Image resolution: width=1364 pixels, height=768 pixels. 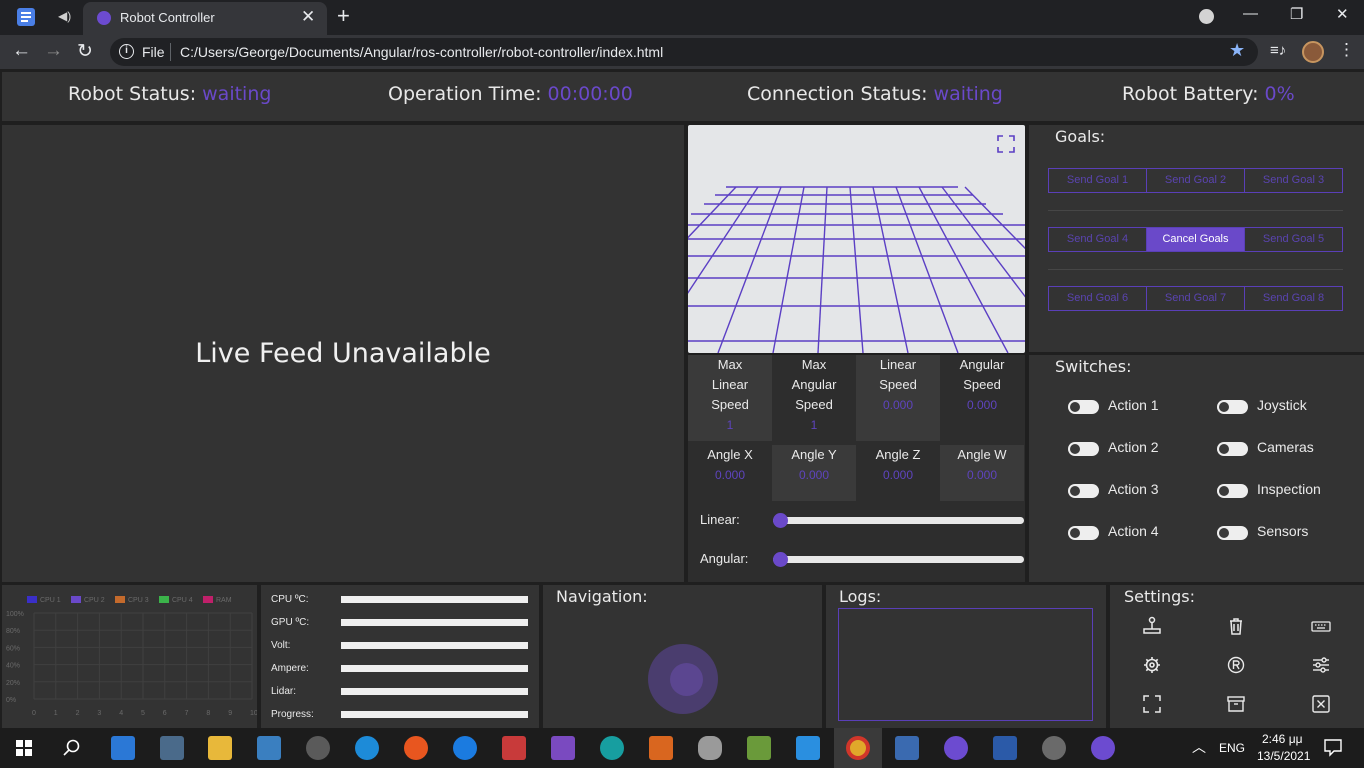 I want to click on archive-icon, so click(x=1236, y=704).